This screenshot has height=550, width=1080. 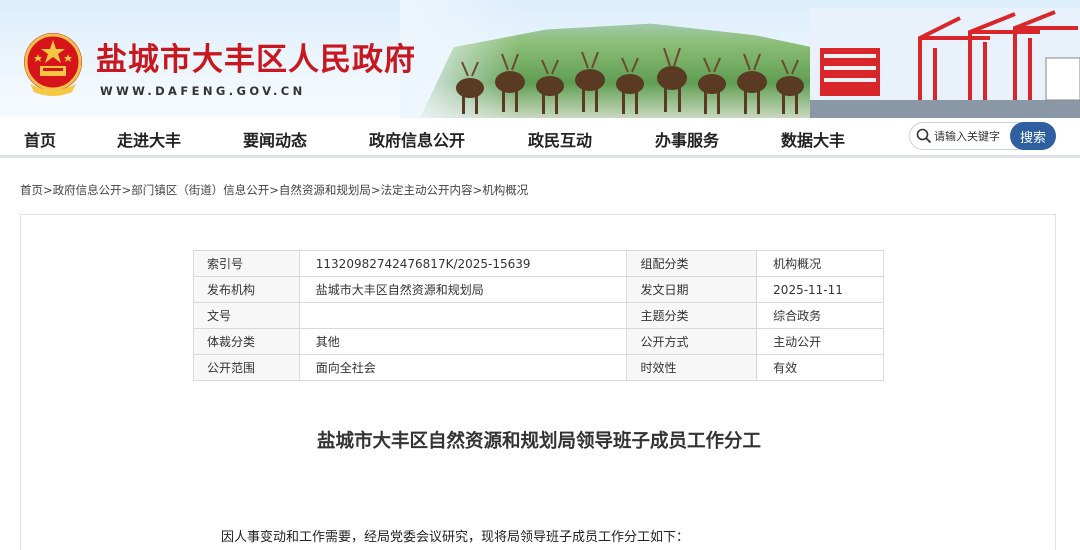 What do you see at coordinates (246, 263) in the screenshot?
I see `meta-key: 索引号` at bounding box center [246, 263].